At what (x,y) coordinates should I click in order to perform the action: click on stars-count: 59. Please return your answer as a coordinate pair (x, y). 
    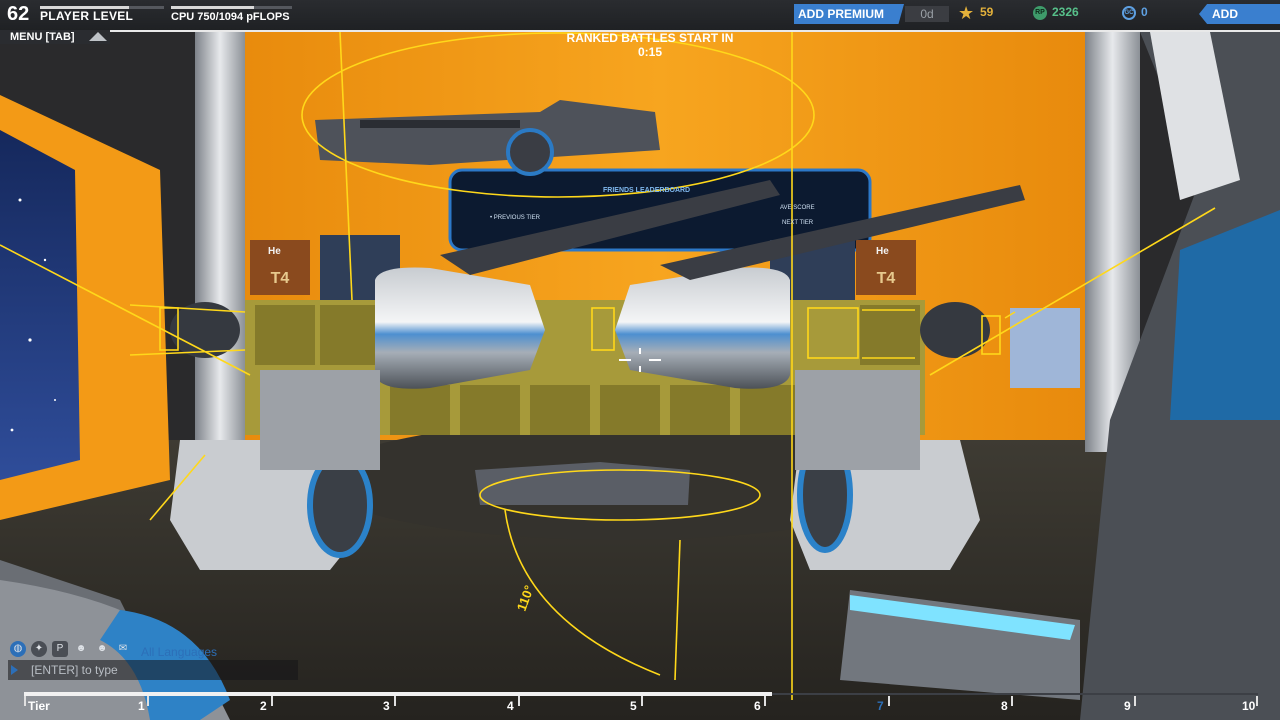
    Looking at the image, I should click on (987, 12).